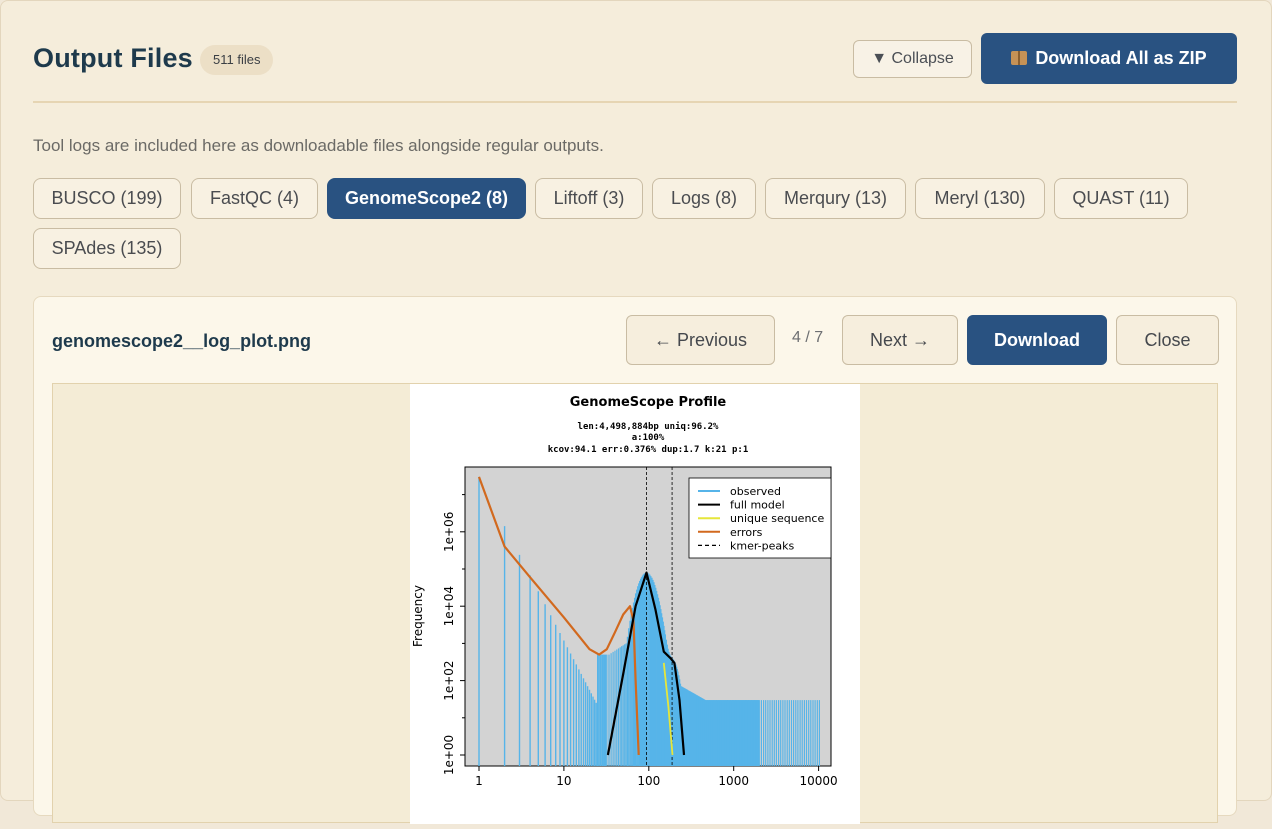  Describe the element at coordinates (563, 781) in the screenshot. I see `x-tick-label: 10` at that location.